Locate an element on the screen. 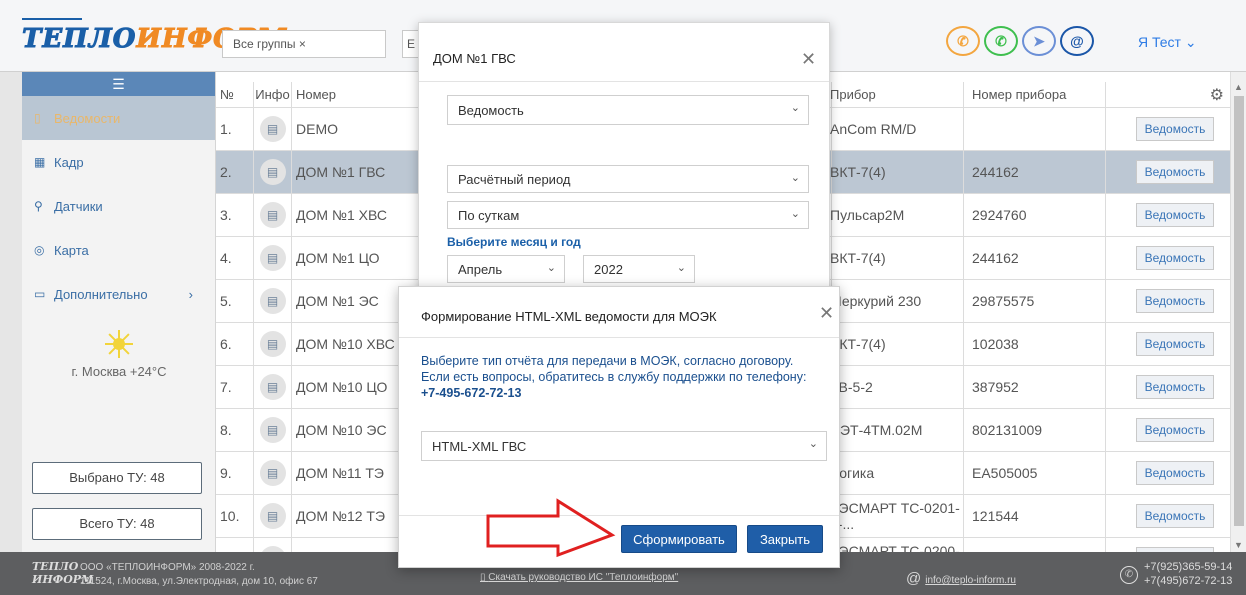 Image resolution: width=1246 pixels, height=595 pixels. doc-icon: ▯ is located at coordinates (37, 118).